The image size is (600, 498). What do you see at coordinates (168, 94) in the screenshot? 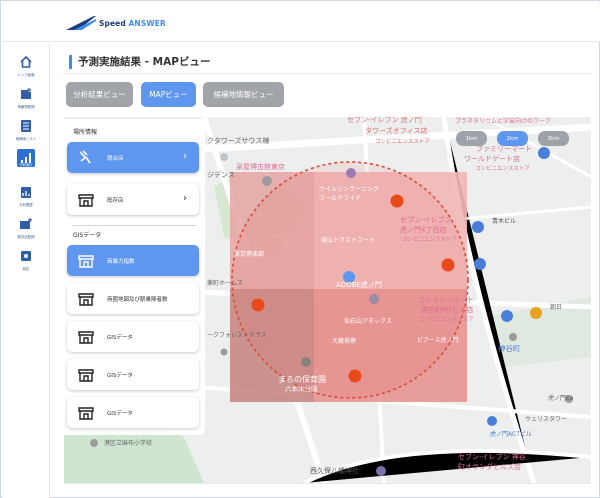
I see `tab-map-view: MAPビュー` at bounding box center [168, 94].